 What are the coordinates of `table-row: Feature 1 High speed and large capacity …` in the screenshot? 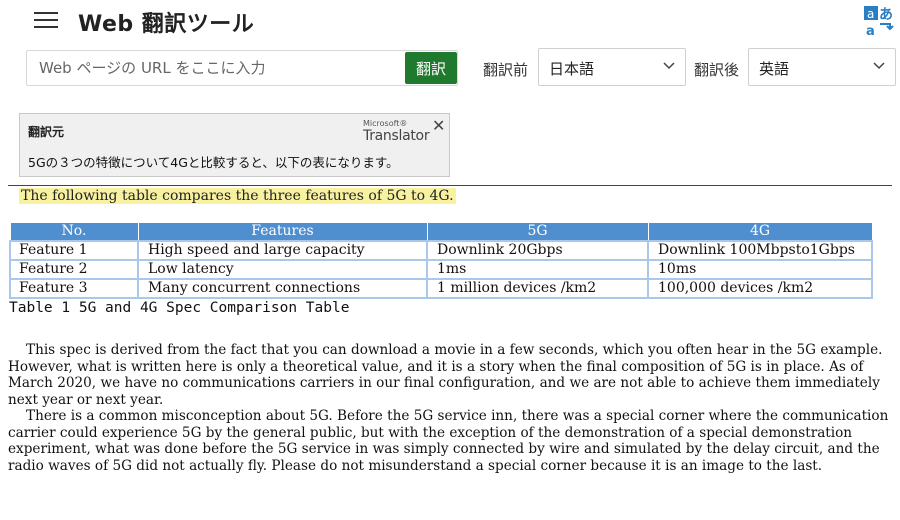 It's located at (441, 250).